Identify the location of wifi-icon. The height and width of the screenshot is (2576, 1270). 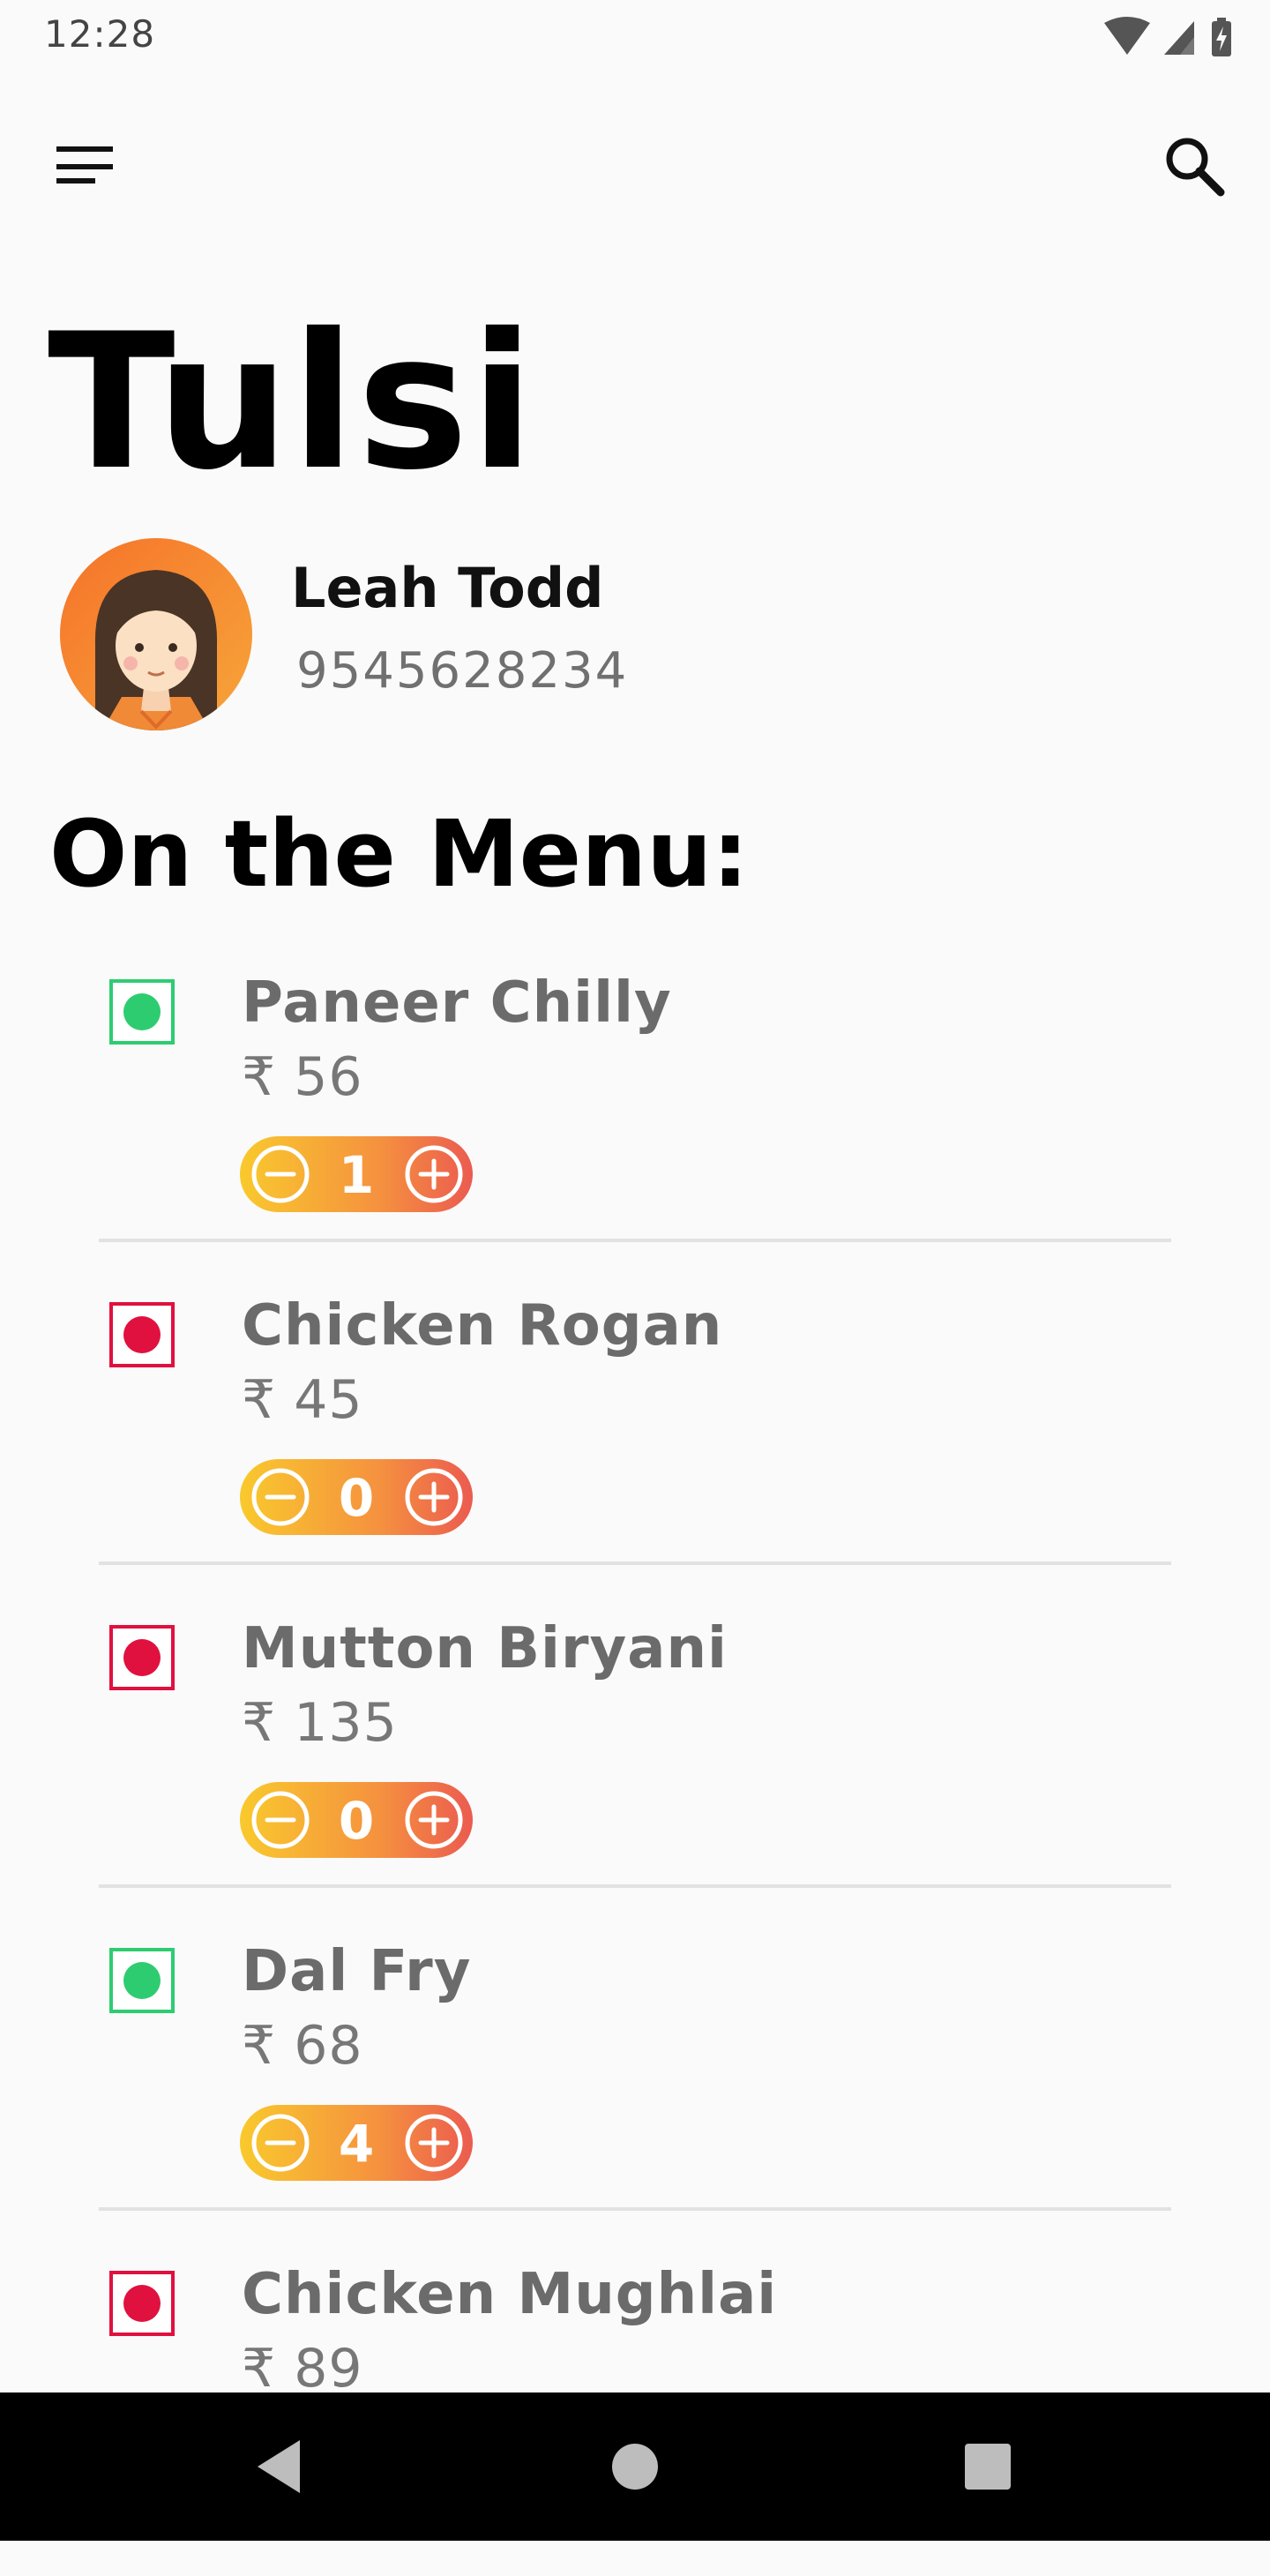
(1127, 36).